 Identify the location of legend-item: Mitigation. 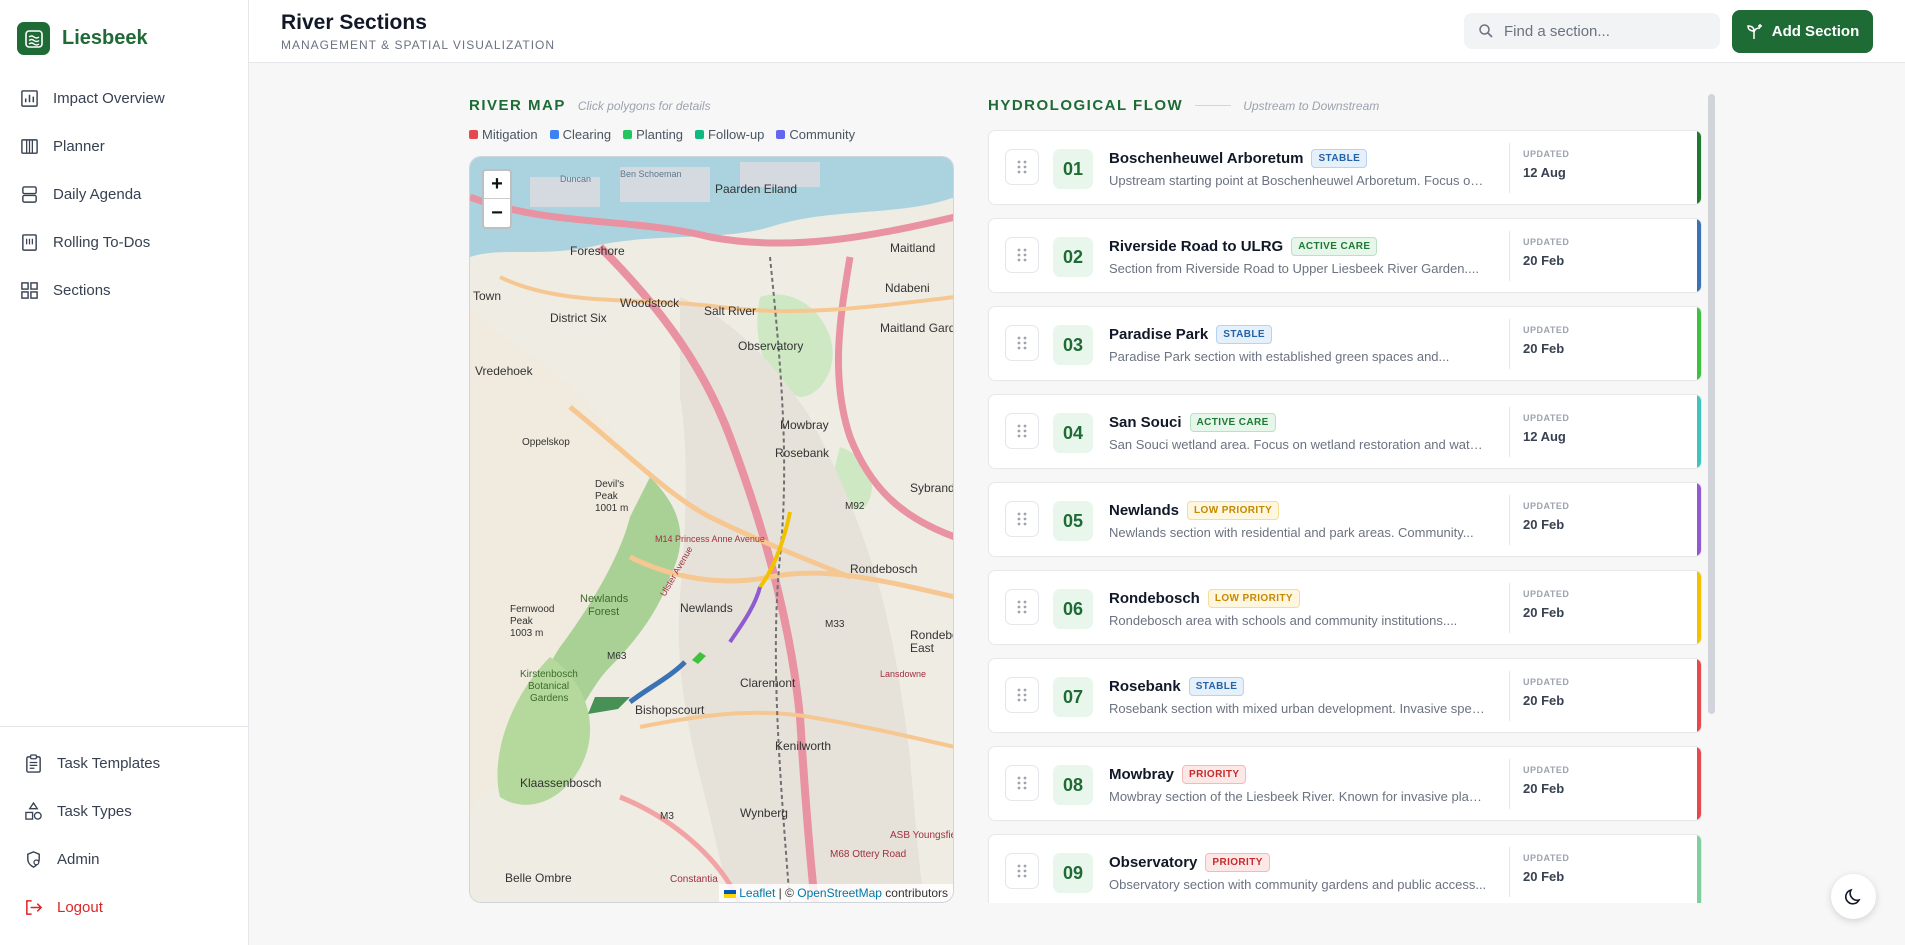
(503, 134).